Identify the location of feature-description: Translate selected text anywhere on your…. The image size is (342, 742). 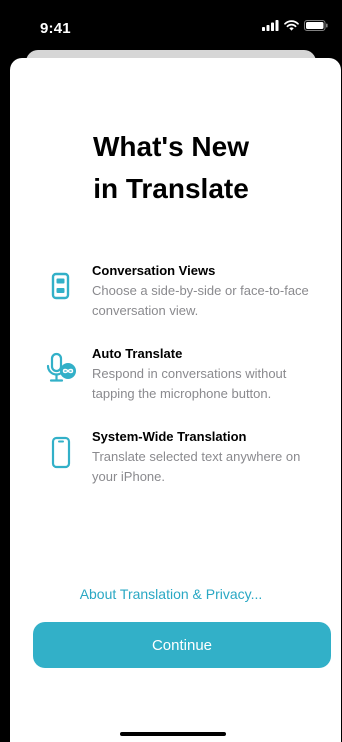
(196, 466).